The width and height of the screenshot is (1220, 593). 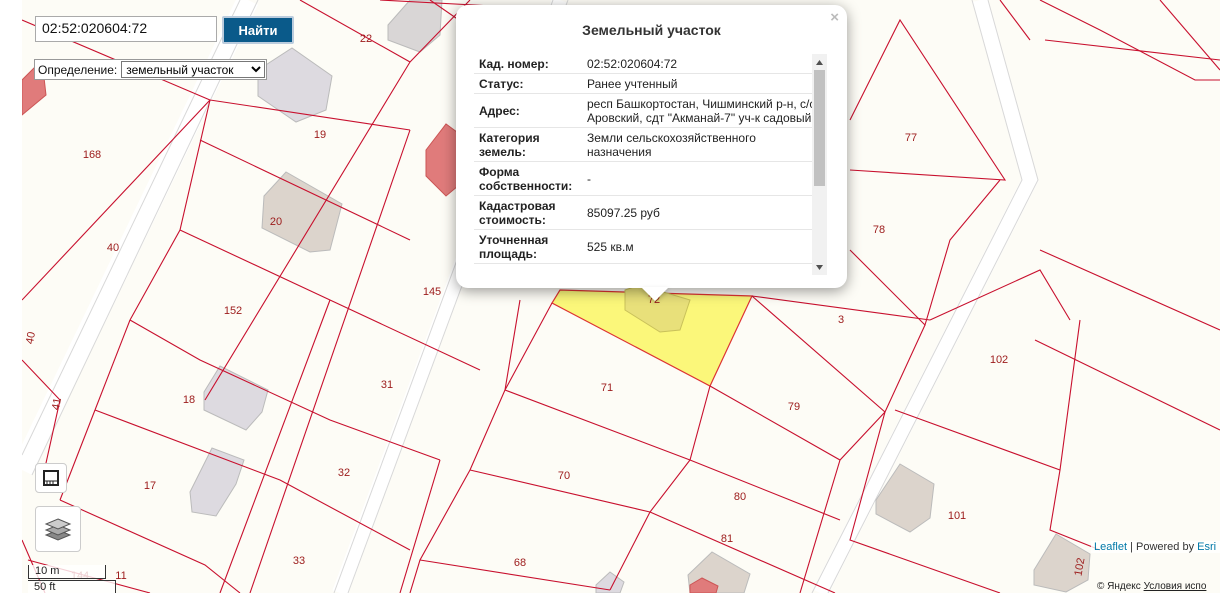 What do you see at coordinates (655, 294) in the screenshot?
I see `popup-tip` at bounding box center [655, 294].